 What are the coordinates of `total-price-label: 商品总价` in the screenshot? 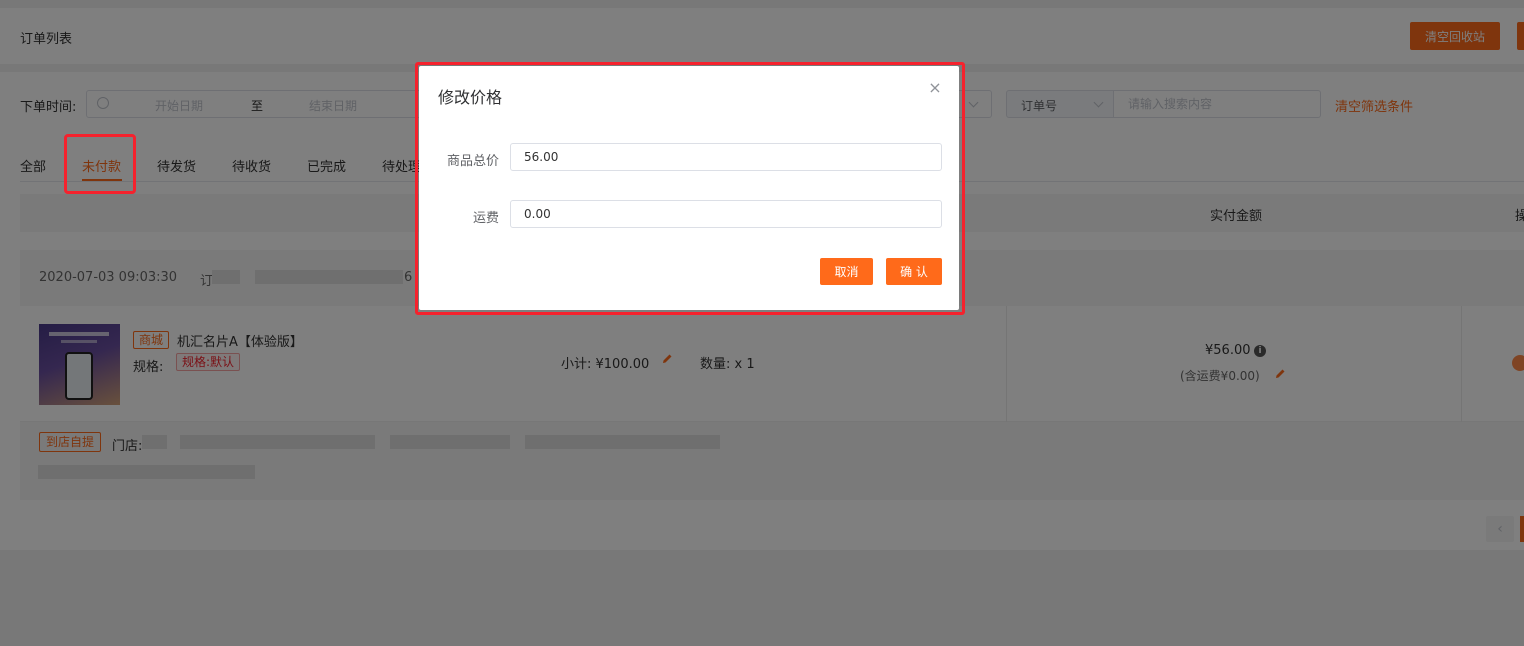 It's located at (472, 161).